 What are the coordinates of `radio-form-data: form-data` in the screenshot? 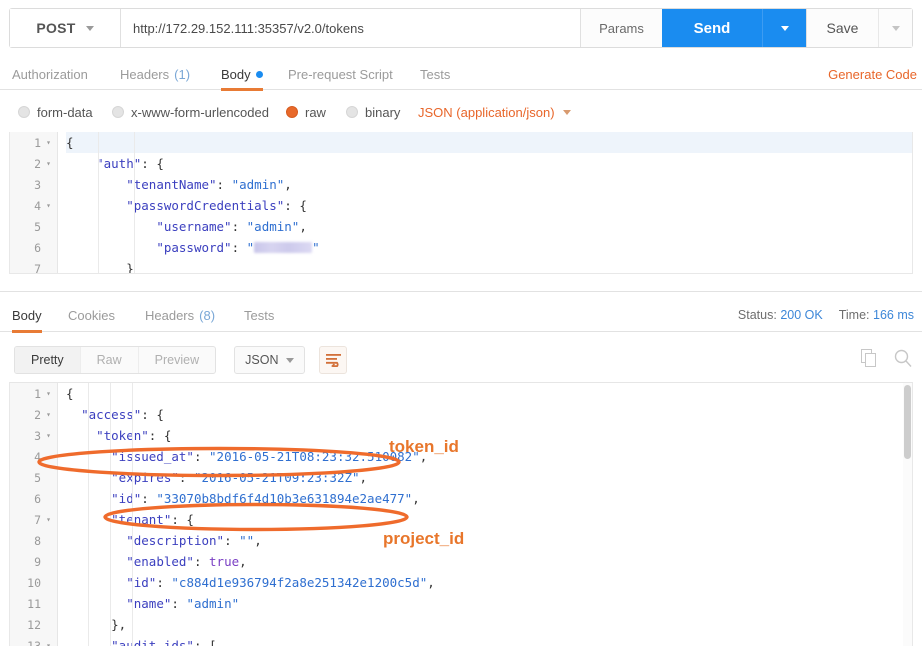 It's located at (55, 112).